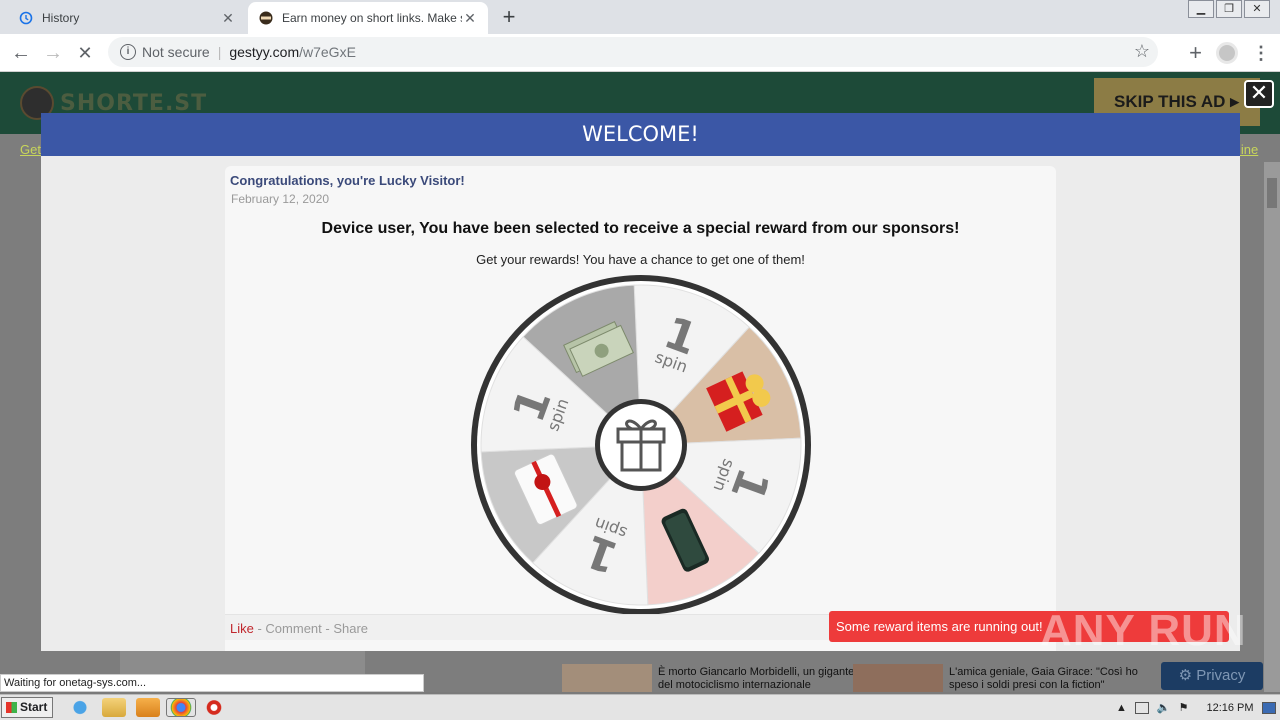  What do you see at coordinates (80, 707) in the screenshot?
I see `ie-icon` at bounding box center [80, 707].